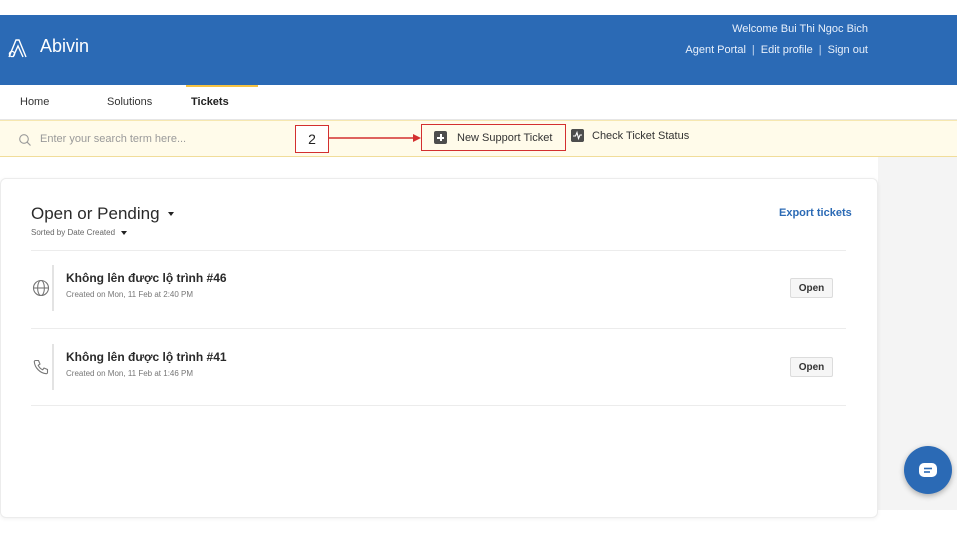 The height and width of the screenshot is (540, 960). Describe the element at coordinates (815, 213) in the screenshot. I see `export-tickets-link: Export tickets` at that location.